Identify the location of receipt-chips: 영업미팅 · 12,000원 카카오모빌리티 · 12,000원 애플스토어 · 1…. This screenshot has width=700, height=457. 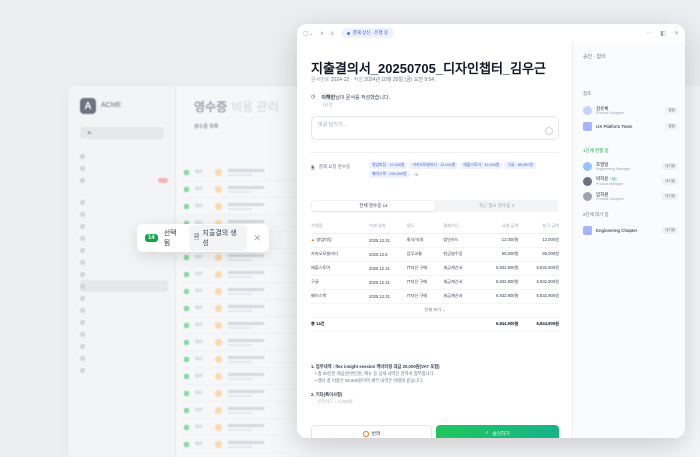
(464, 170).